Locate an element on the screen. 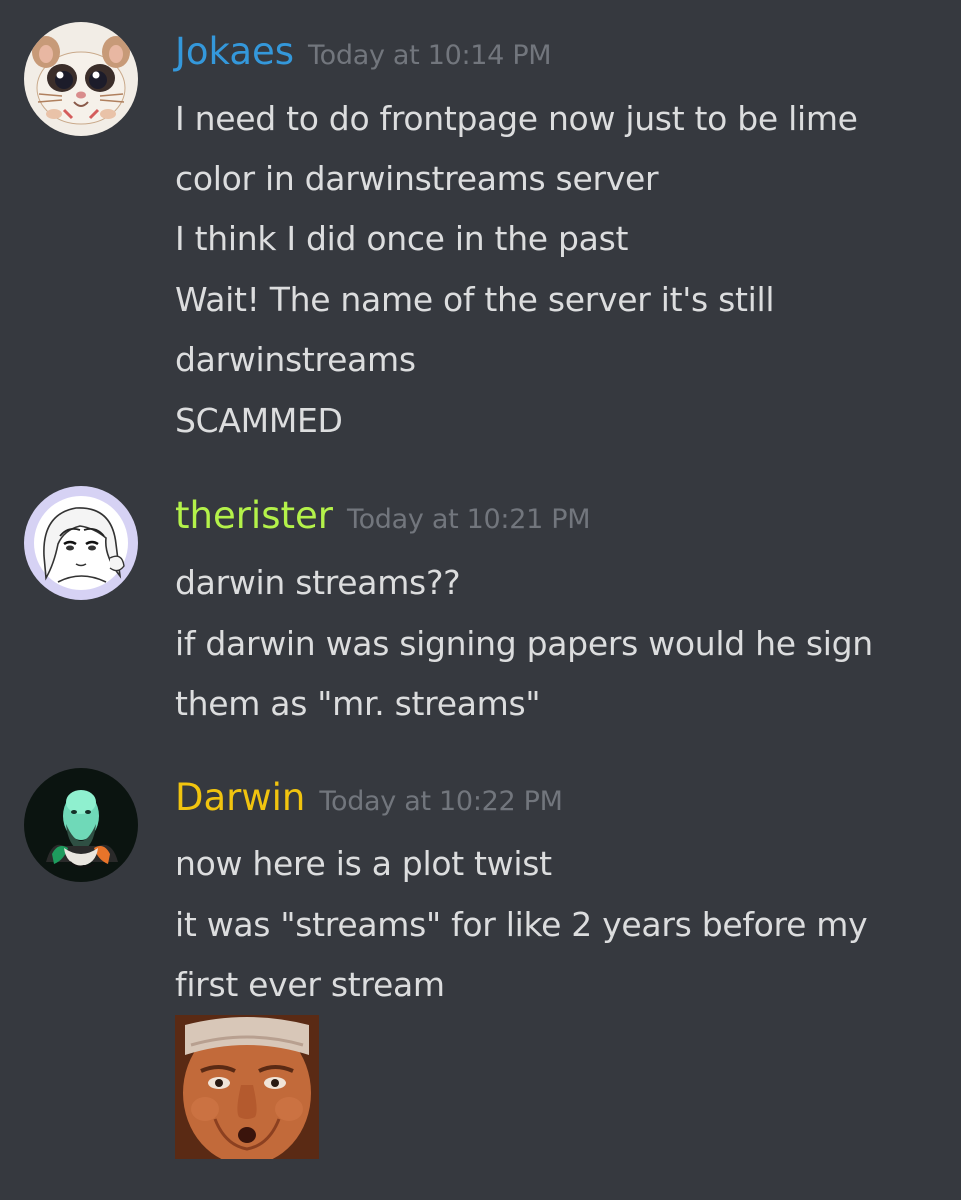  message-timestamp: Today at 10:14 PM is located at coordinates (430, 55).